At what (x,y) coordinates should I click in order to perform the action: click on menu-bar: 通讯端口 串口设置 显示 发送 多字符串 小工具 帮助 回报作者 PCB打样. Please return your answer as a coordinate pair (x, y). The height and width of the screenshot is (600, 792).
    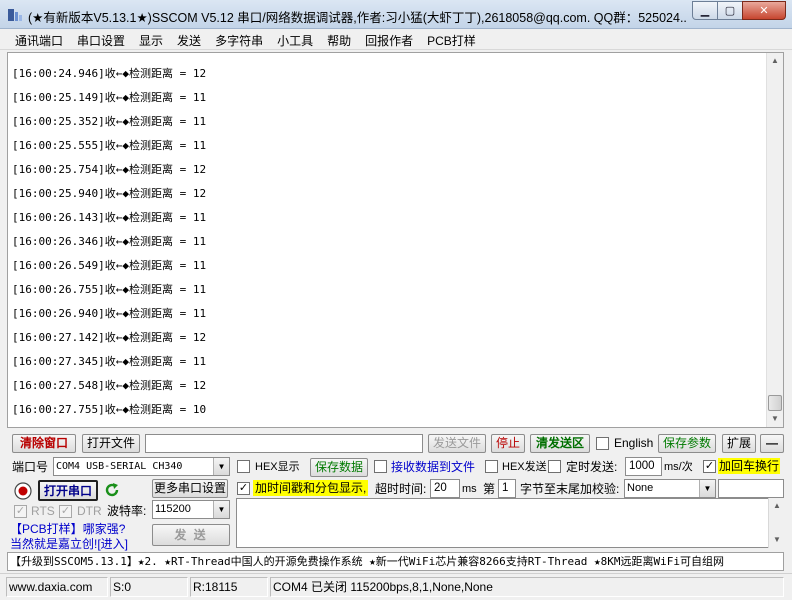
    Looking at the image, I should click on (396, 39).